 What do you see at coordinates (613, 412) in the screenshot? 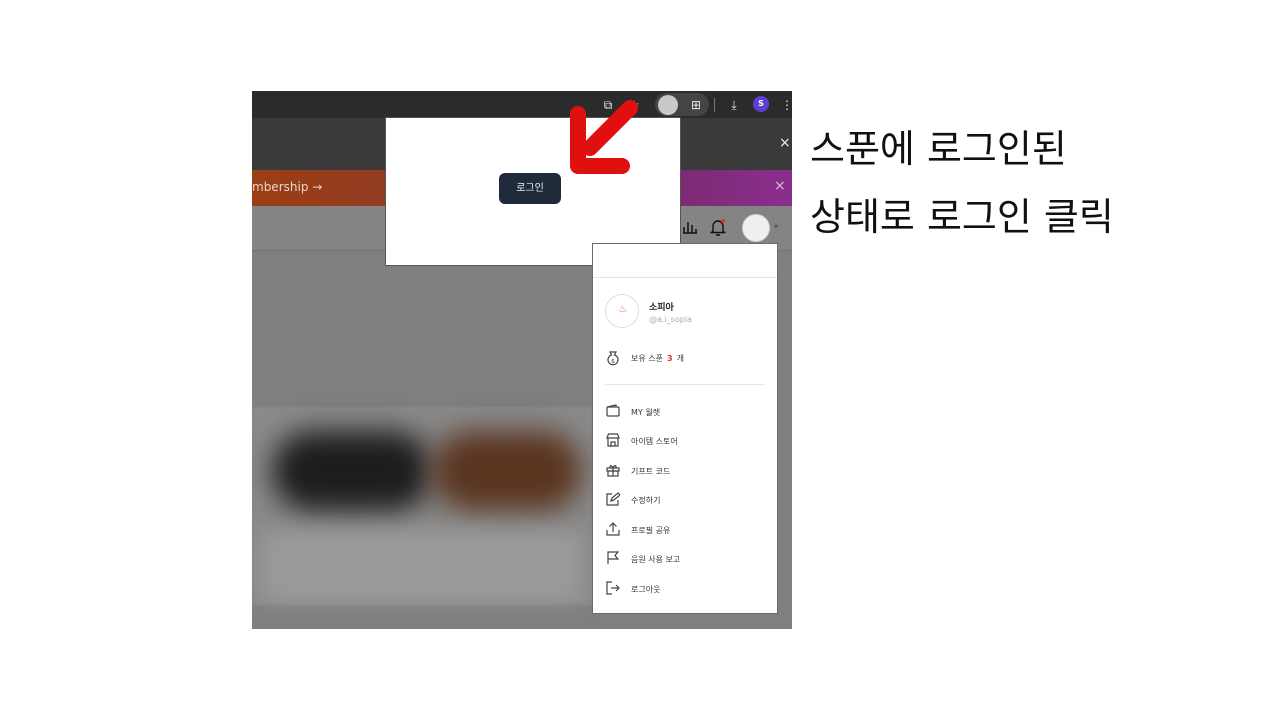
I see `wallet-icon` at bounding box center [613, 412].